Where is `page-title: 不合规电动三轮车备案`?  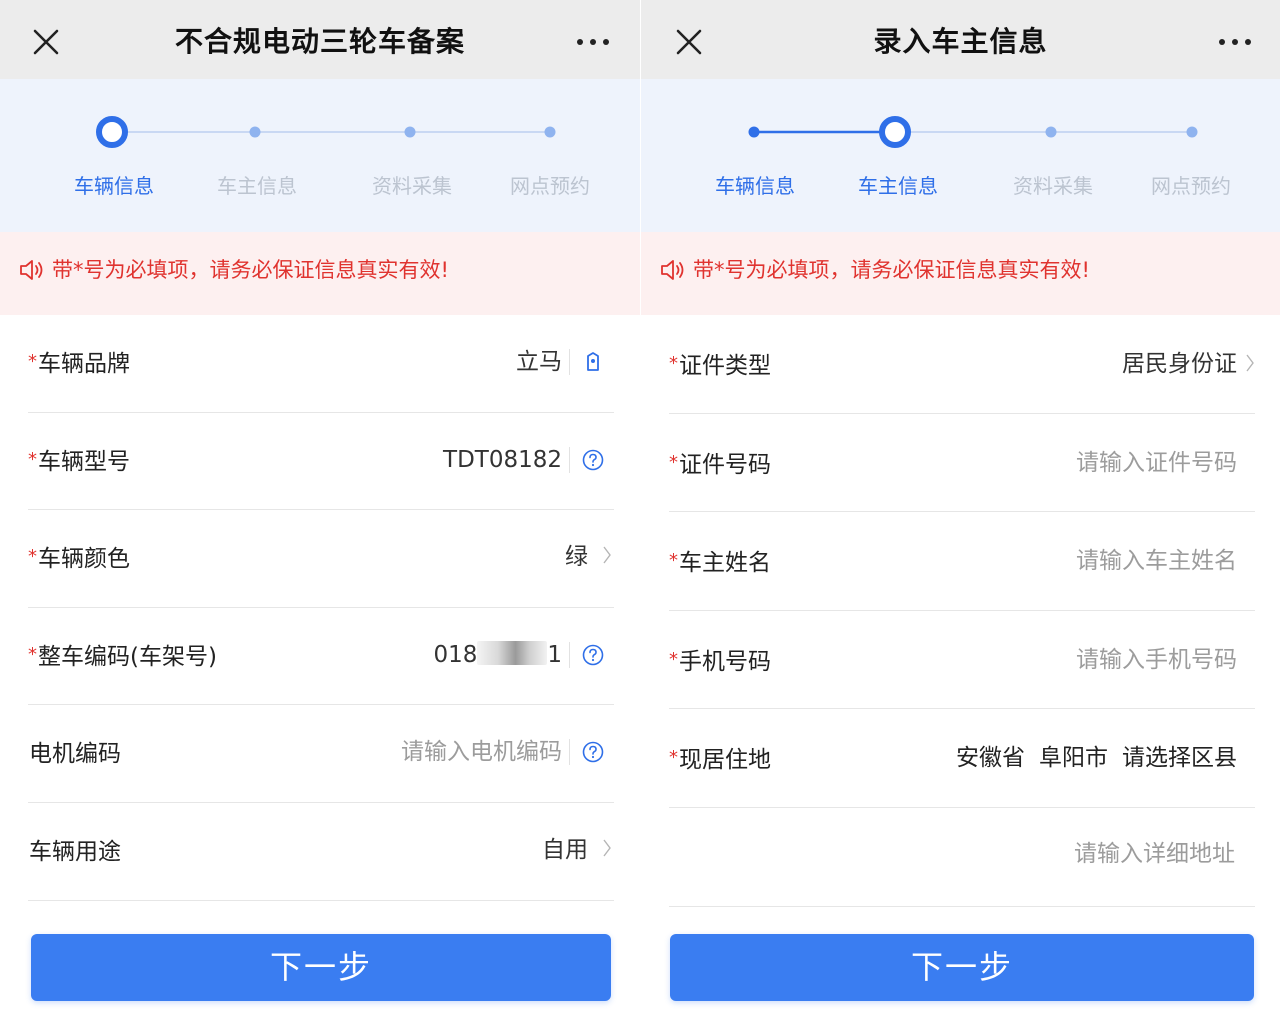
page-title: 不合规电动三轮车备案 is located at coordinates (319, 41).